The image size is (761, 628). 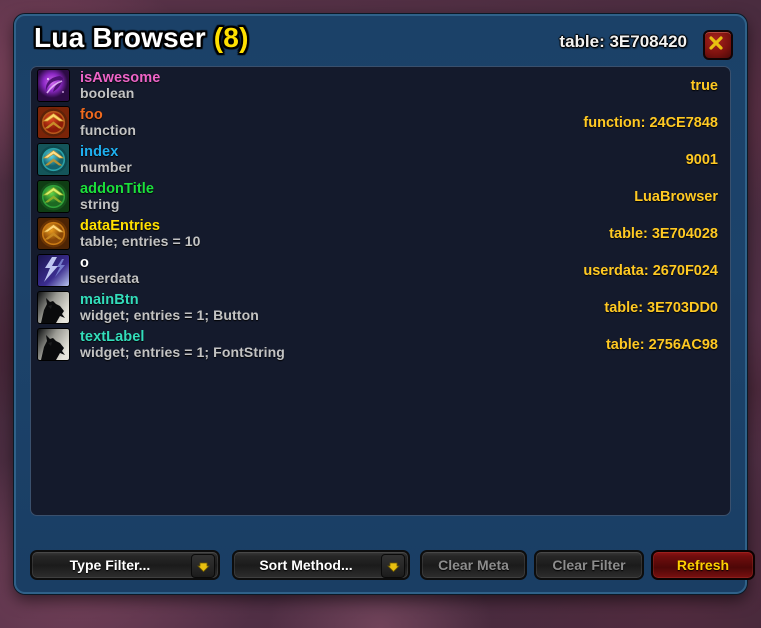 I want to click on entry-text-block: index number, so click(x=372, y=159).